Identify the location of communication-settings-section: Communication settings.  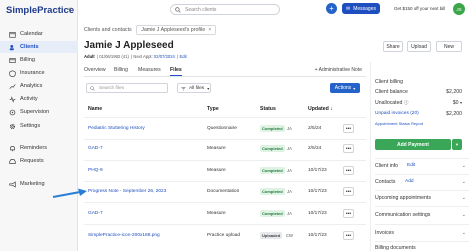
(402, 215).